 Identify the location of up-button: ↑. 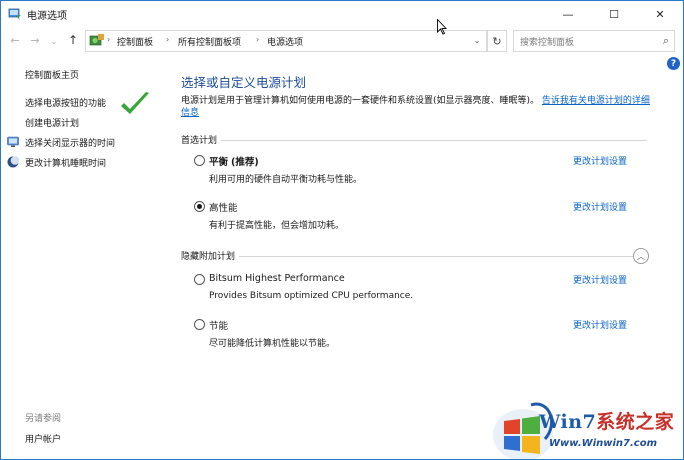
(73, 40).